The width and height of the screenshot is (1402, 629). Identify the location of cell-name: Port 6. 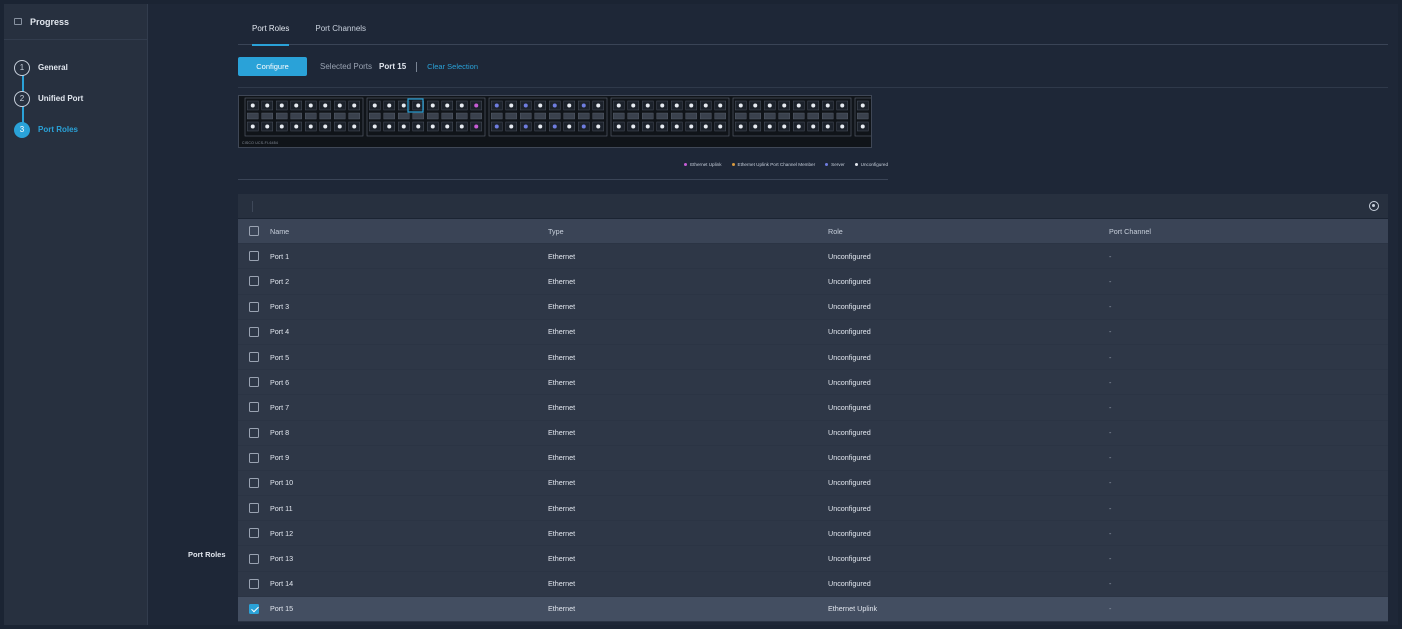
(280, 382).